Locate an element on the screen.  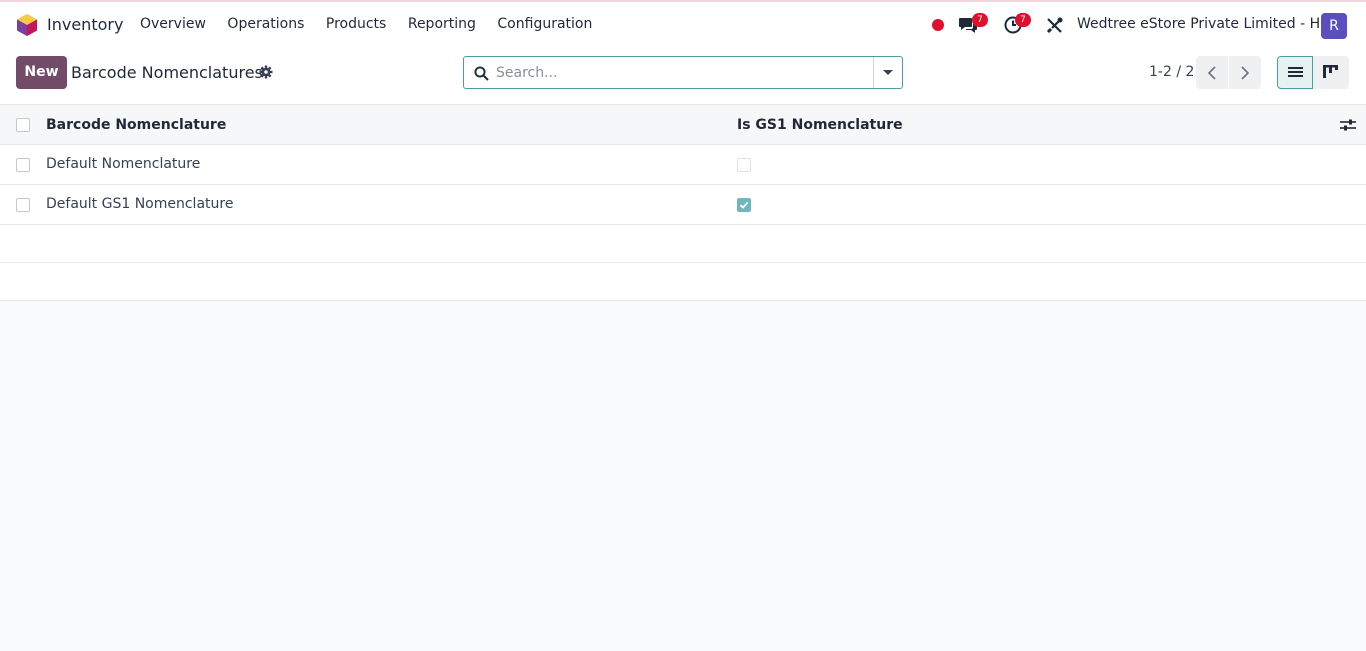
control-panel: New Barcode Nomenclatures 1-2 / 2 is located at coordinates (683, 76).